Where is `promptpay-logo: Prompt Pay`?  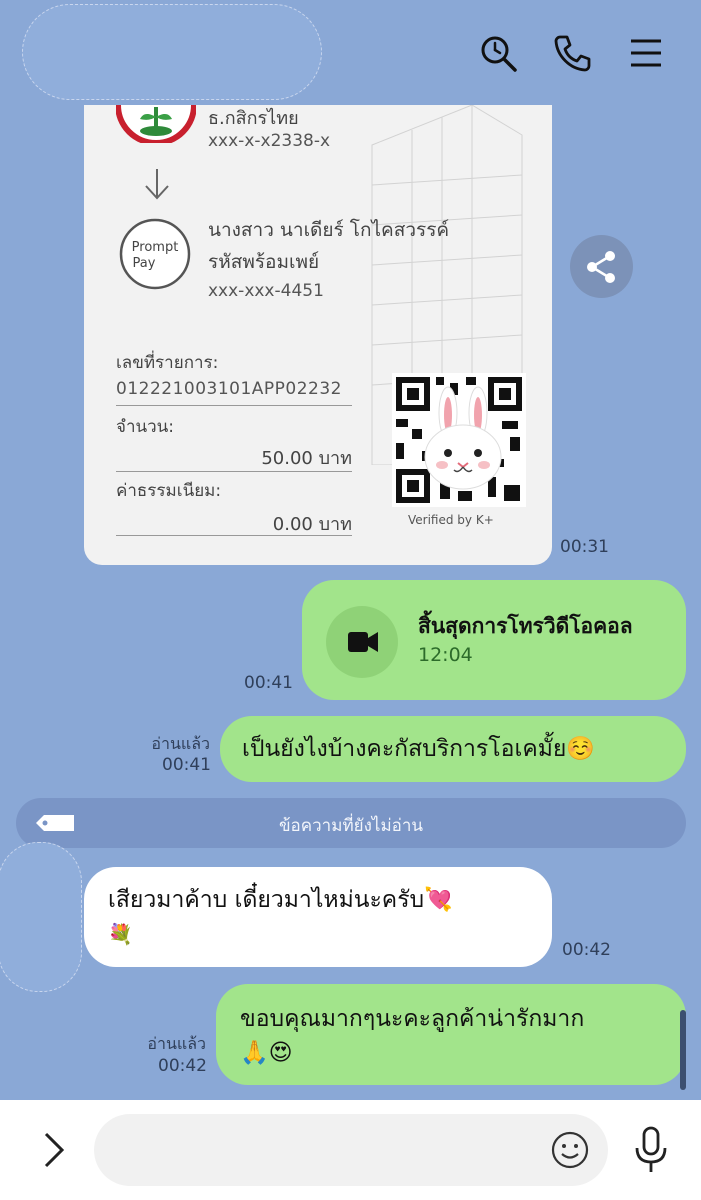 promptpay-logo: Prompt Pay is located at coordinates (155, 254).